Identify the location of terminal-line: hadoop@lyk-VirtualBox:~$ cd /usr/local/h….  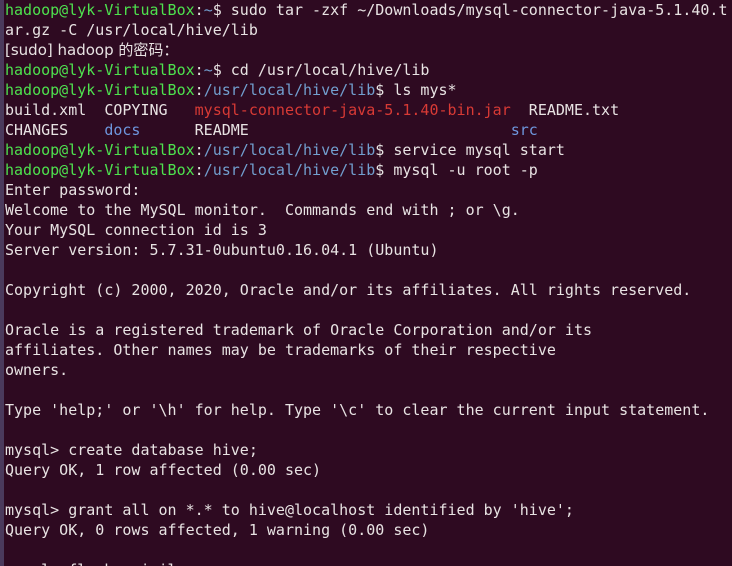
(368, 70).